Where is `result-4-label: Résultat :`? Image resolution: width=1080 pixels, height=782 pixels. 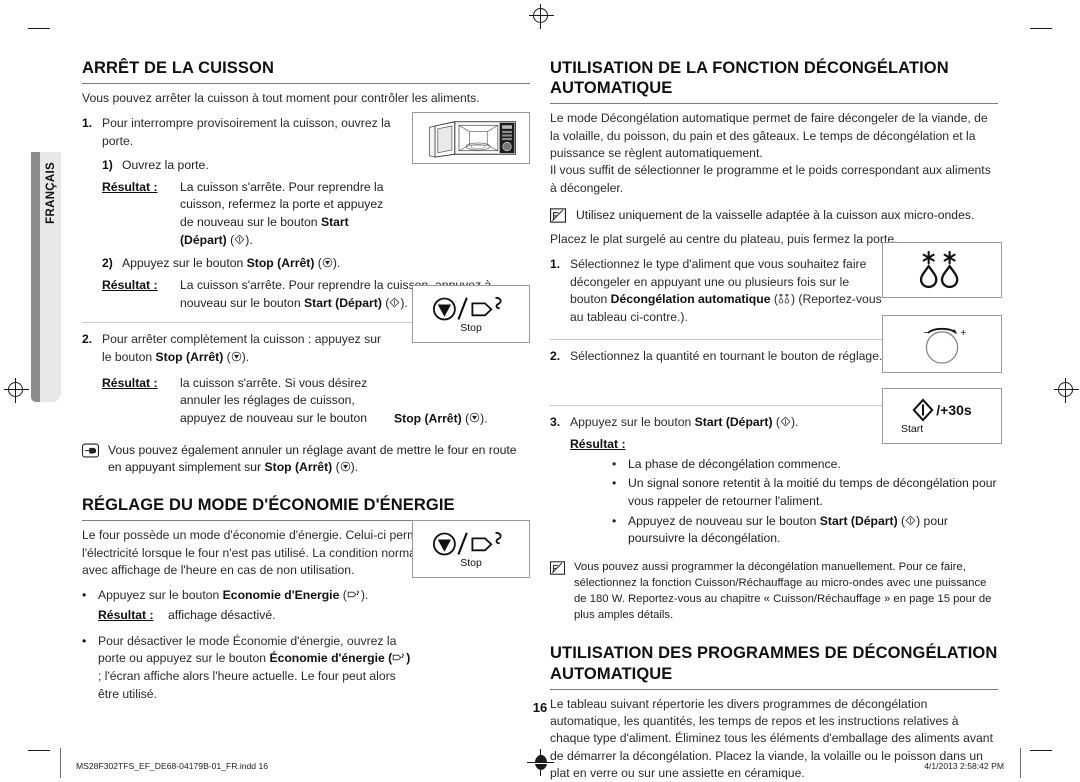 result-4-label: Résultat : is located at coordinates (126, 614).